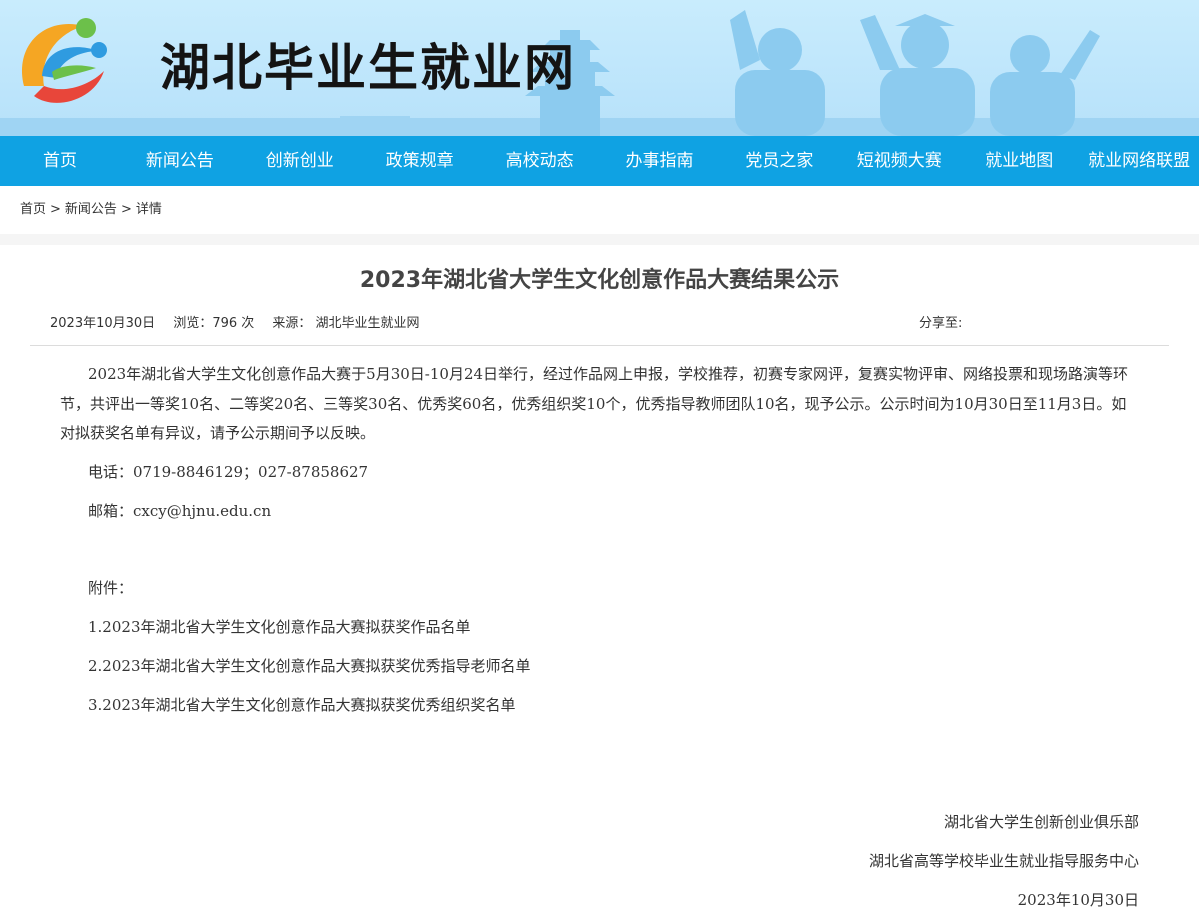 The image size is (1199, 924). What do you see at coordinates (599, 68) in the screenshot?
I see `site-banner: 湖北毕业生就业网` at bounding box center [599, 68].